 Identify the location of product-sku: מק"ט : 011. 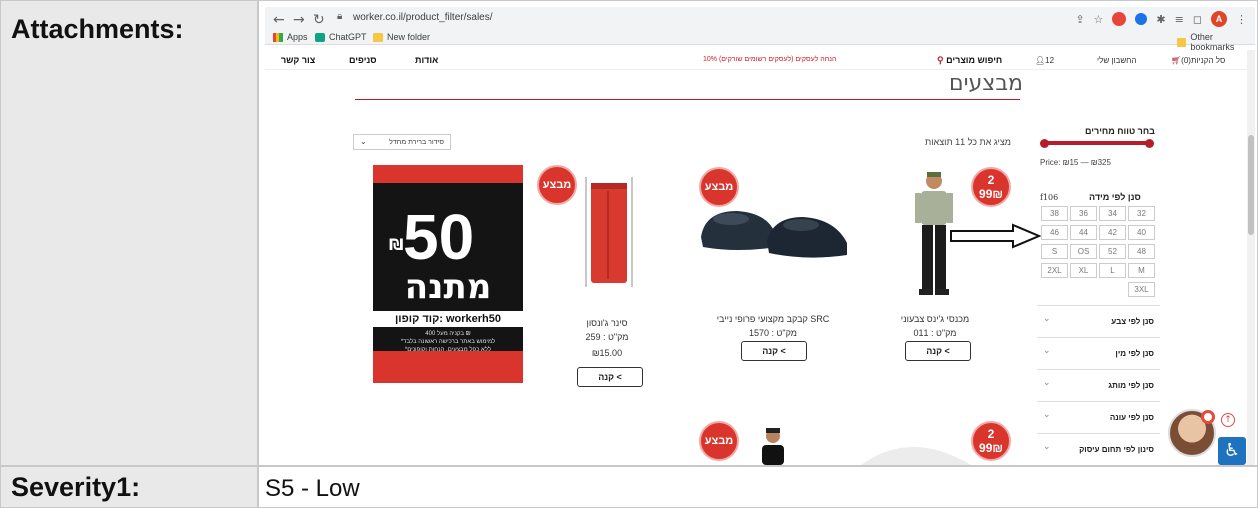
(935, 333).